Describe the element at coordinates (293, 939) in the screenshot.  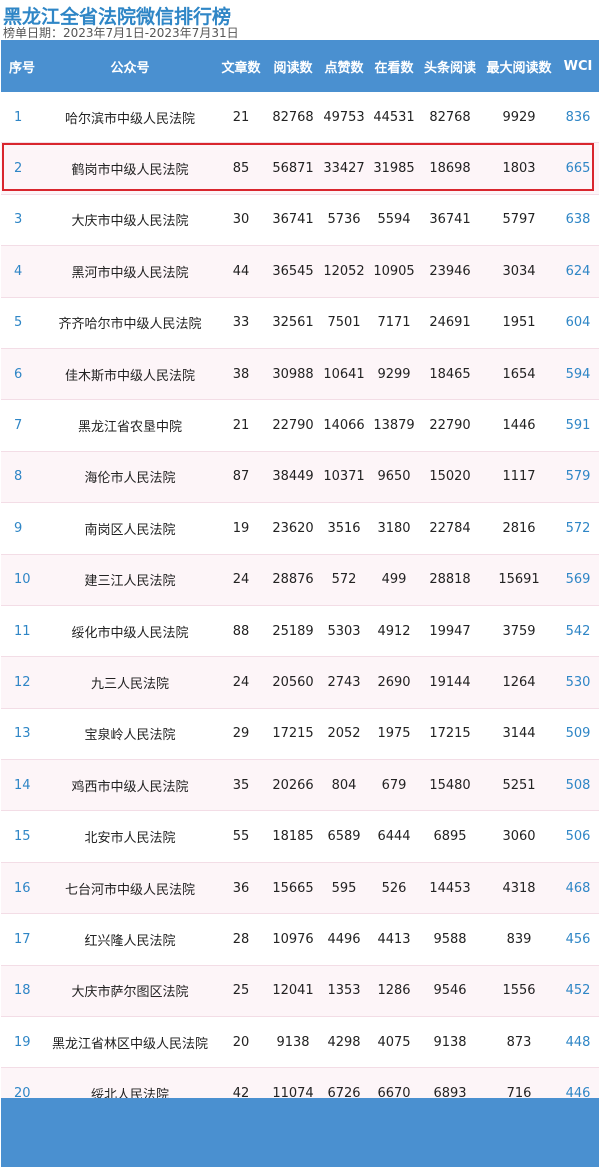
I see `reads-cell: 10976` at that location.